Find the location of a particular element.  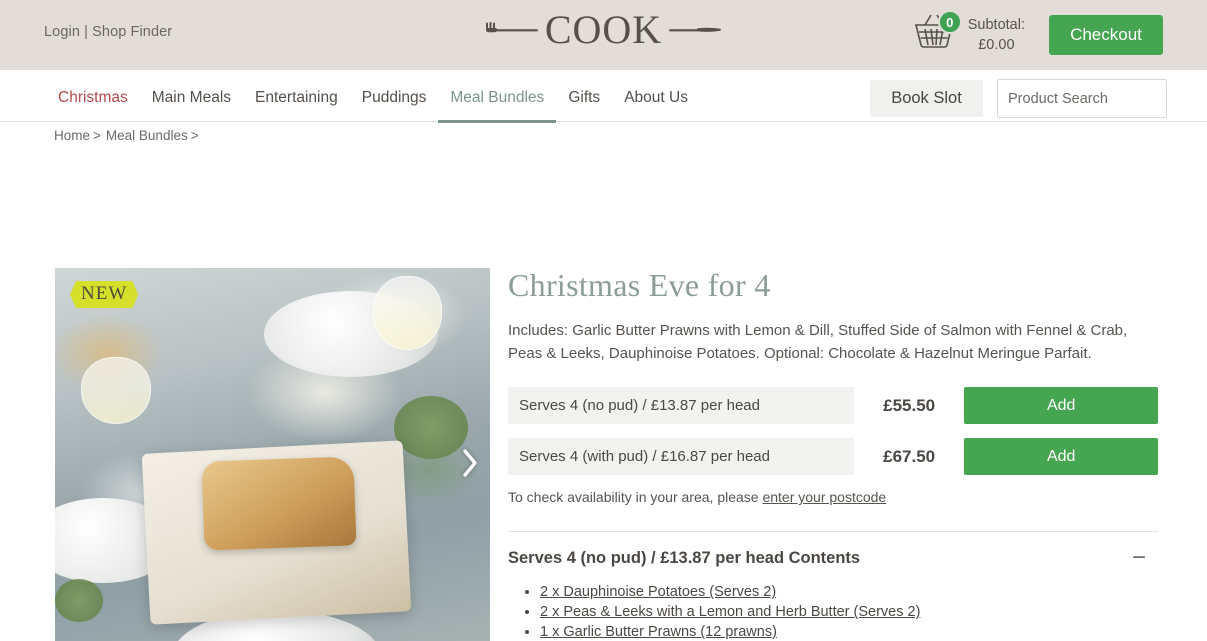

breadcrumb: Home > Meal Bundles > is located at coordinates (129, 135).